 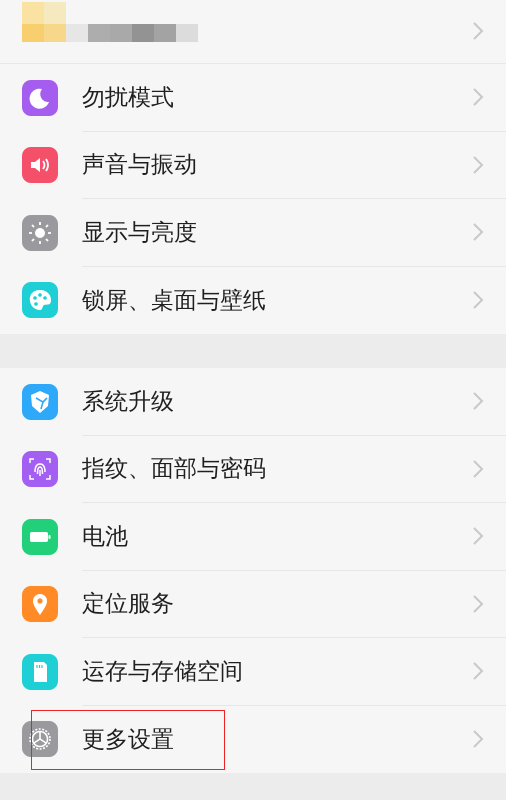 I want to click on setting-label: 指纹、面部与密码, so click(x=174, y=469).